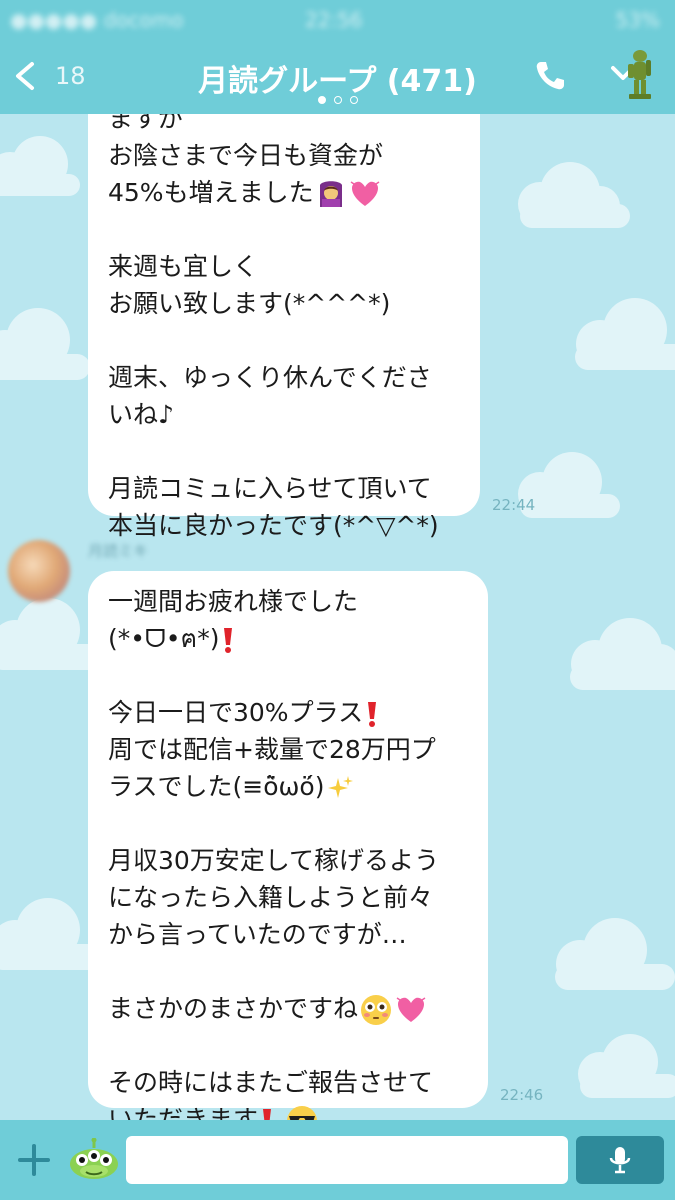 This screenshot has height=1200, width=675. I want to click on message-line: 週末、ゆっくり休んでくださ, so click(270, 377).